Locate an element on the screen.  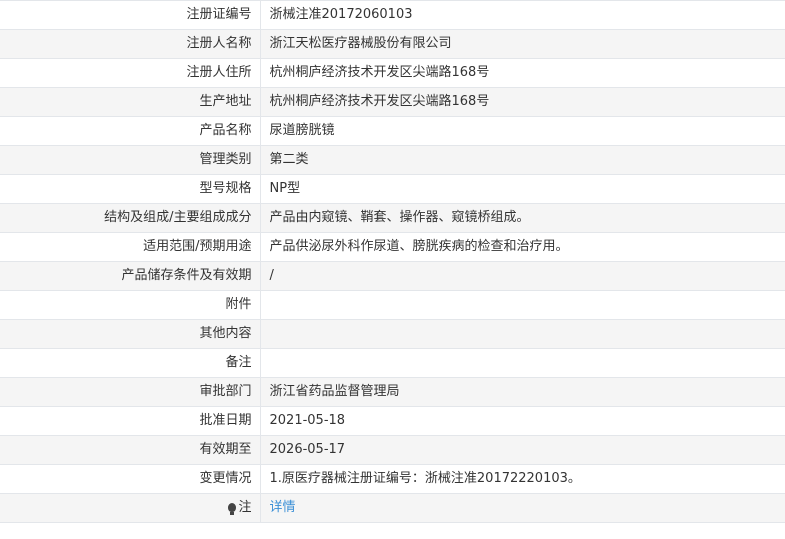
table-row: 有效期至 2026-05-17 is located at coordinates (392, 450).